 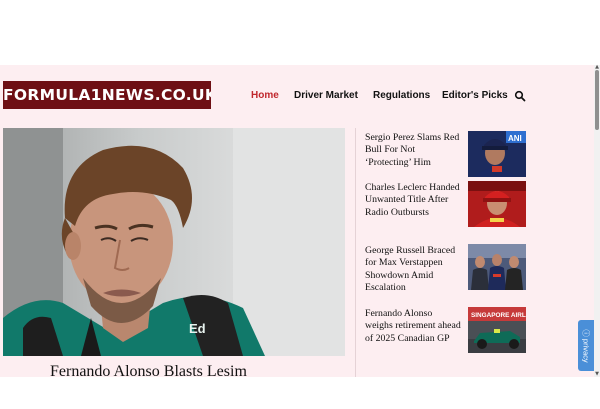 I want to click on svg-text: ANI, so click(x=515, y=138).